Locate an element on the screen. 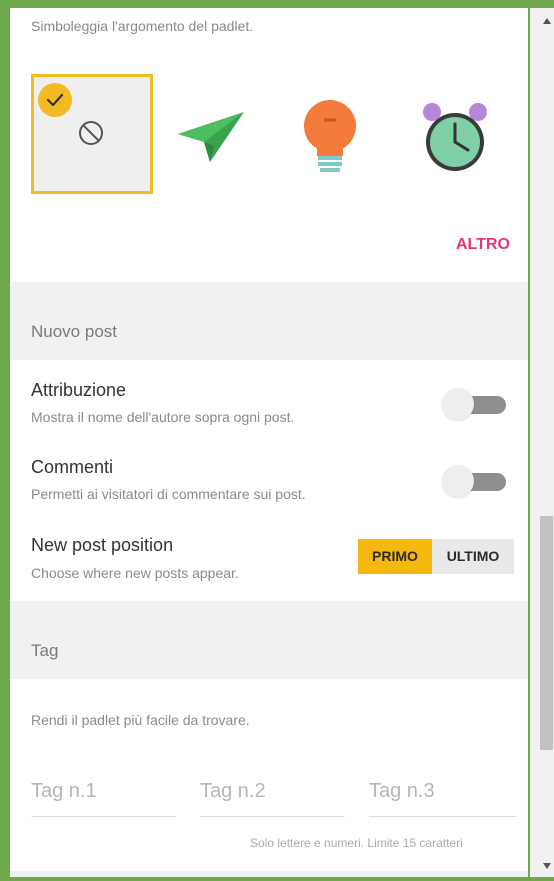 The image size is (554, 881). no-symbol-icon is located at coordinates (91, 133).